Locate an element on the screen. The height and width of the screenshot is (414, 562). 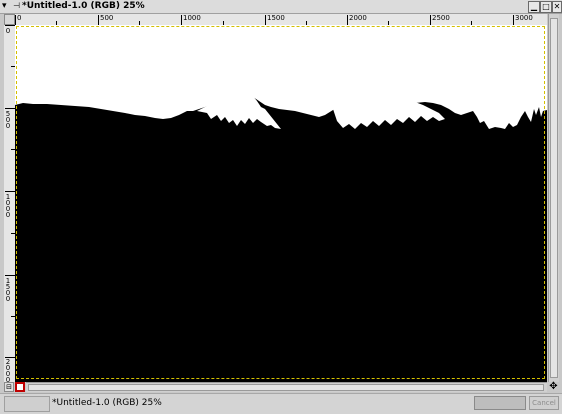
maximize-icon: □ is located at coordinates (546, 7).